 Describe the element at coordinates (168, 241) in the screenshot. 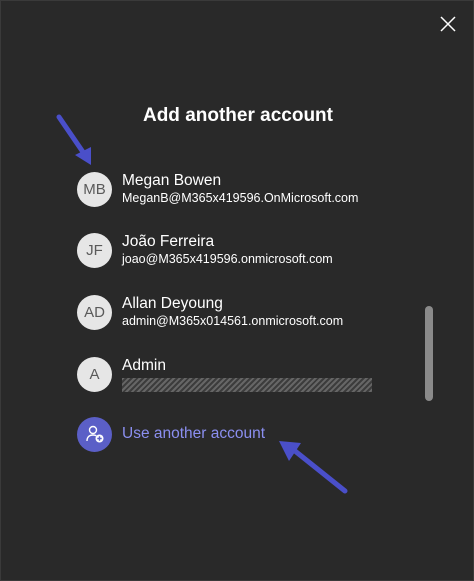

I see `account-name: João Ferreira` at that location.